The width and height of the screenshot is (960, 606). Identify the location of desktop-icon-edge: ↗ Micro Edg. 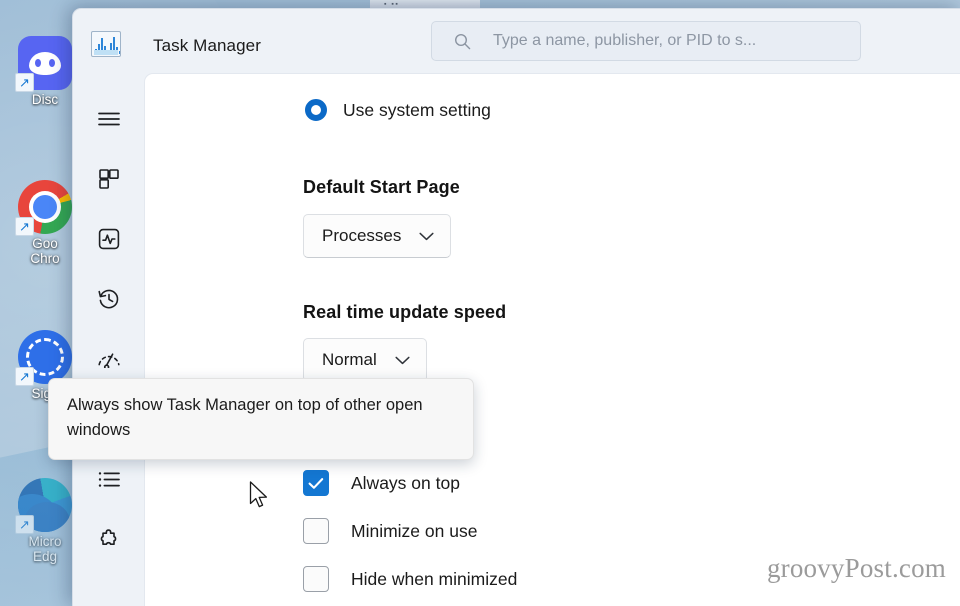
(45, 521).